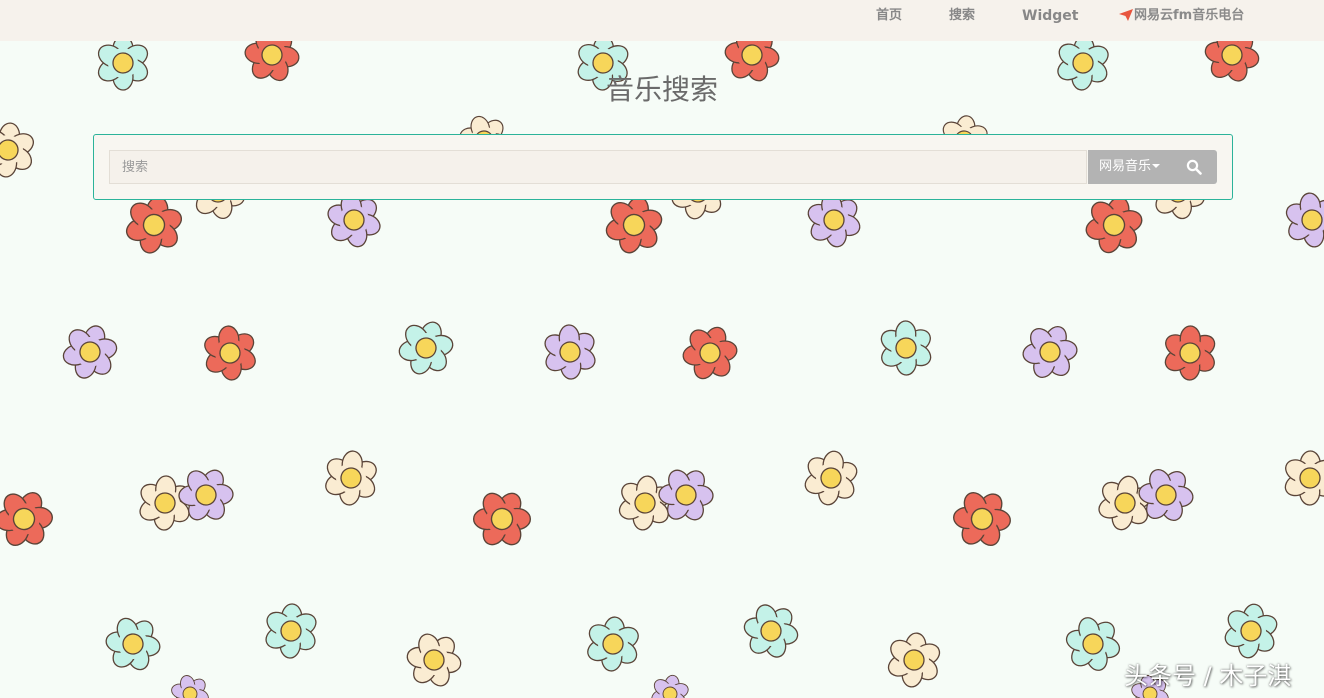 This screenshot has height=698, width=1324. What do you see at coordinates (1124, 166) in the screenshot?
I see `source-dropdown-label: 网易音乐` at bounding box center [1124, 166].